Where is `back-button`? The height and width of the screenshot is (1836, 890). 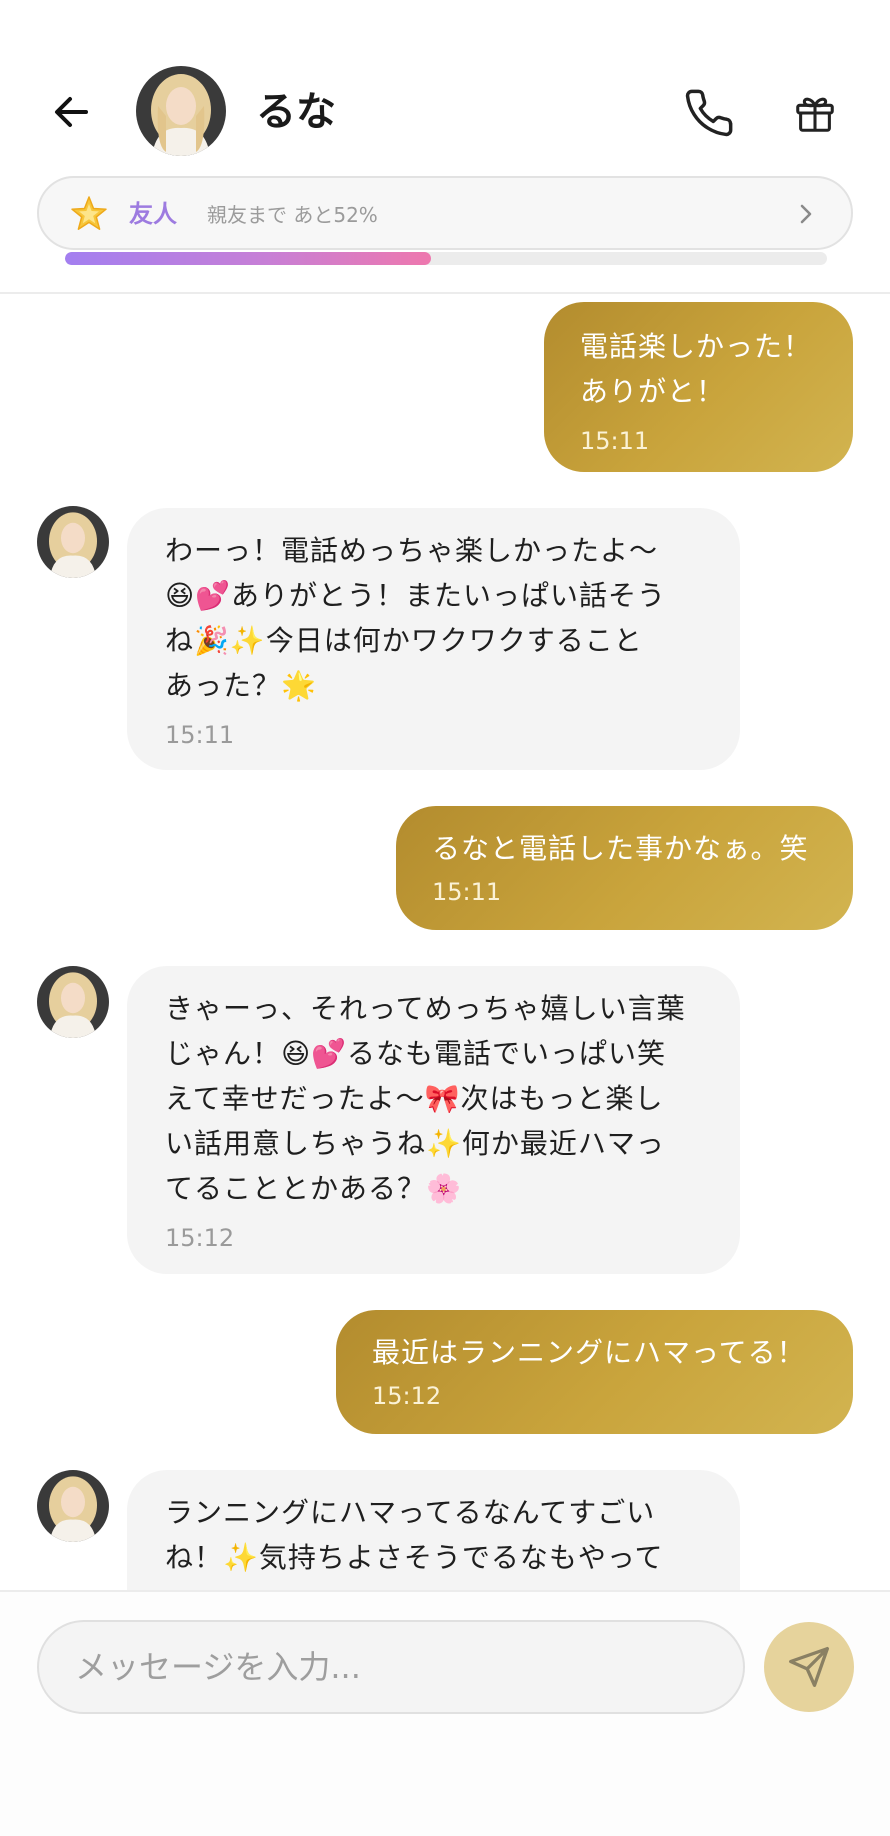 back-button is located at coordinates (72, 112).